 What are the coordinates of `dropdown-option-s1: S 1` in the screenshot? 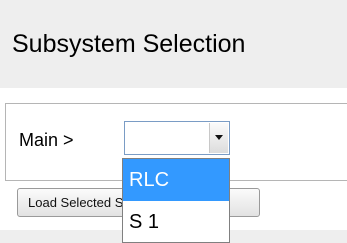 It's located at (176, 221).